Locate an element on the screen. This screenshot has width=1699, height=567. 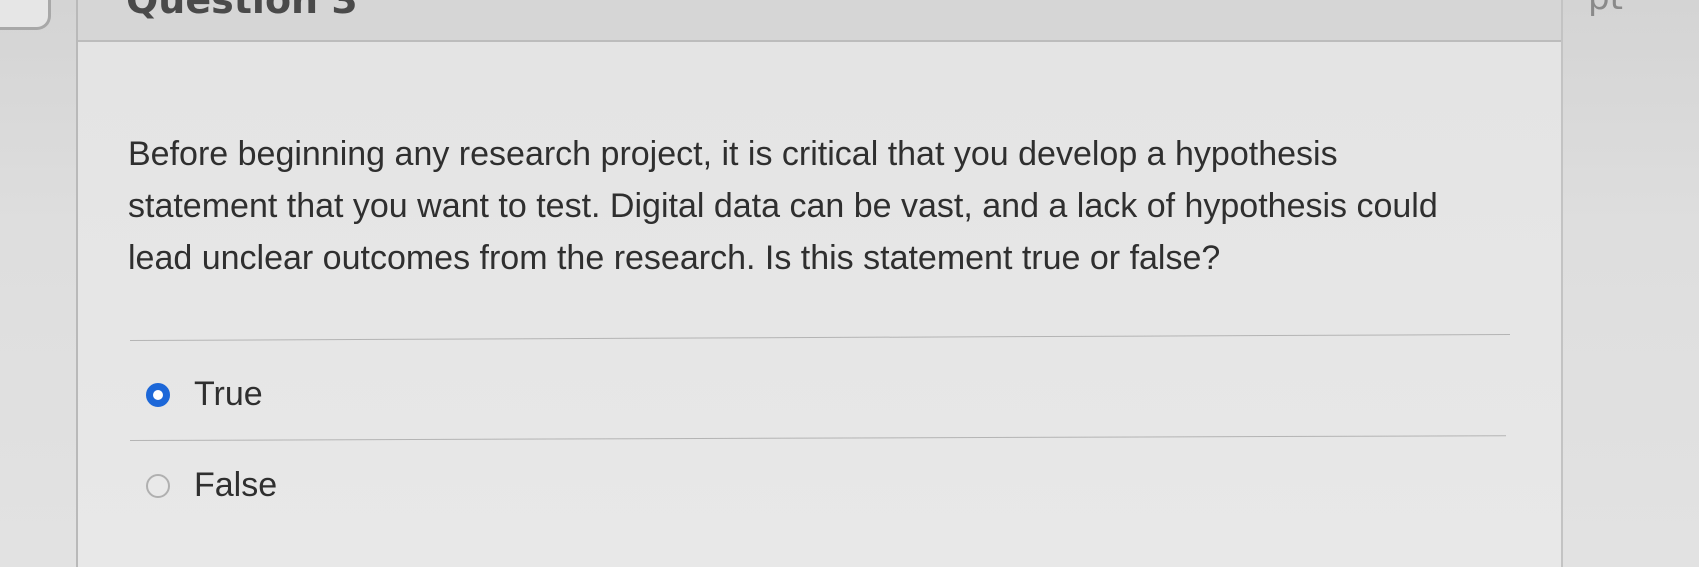
answer-label: True is located at coordinates (228, 394).